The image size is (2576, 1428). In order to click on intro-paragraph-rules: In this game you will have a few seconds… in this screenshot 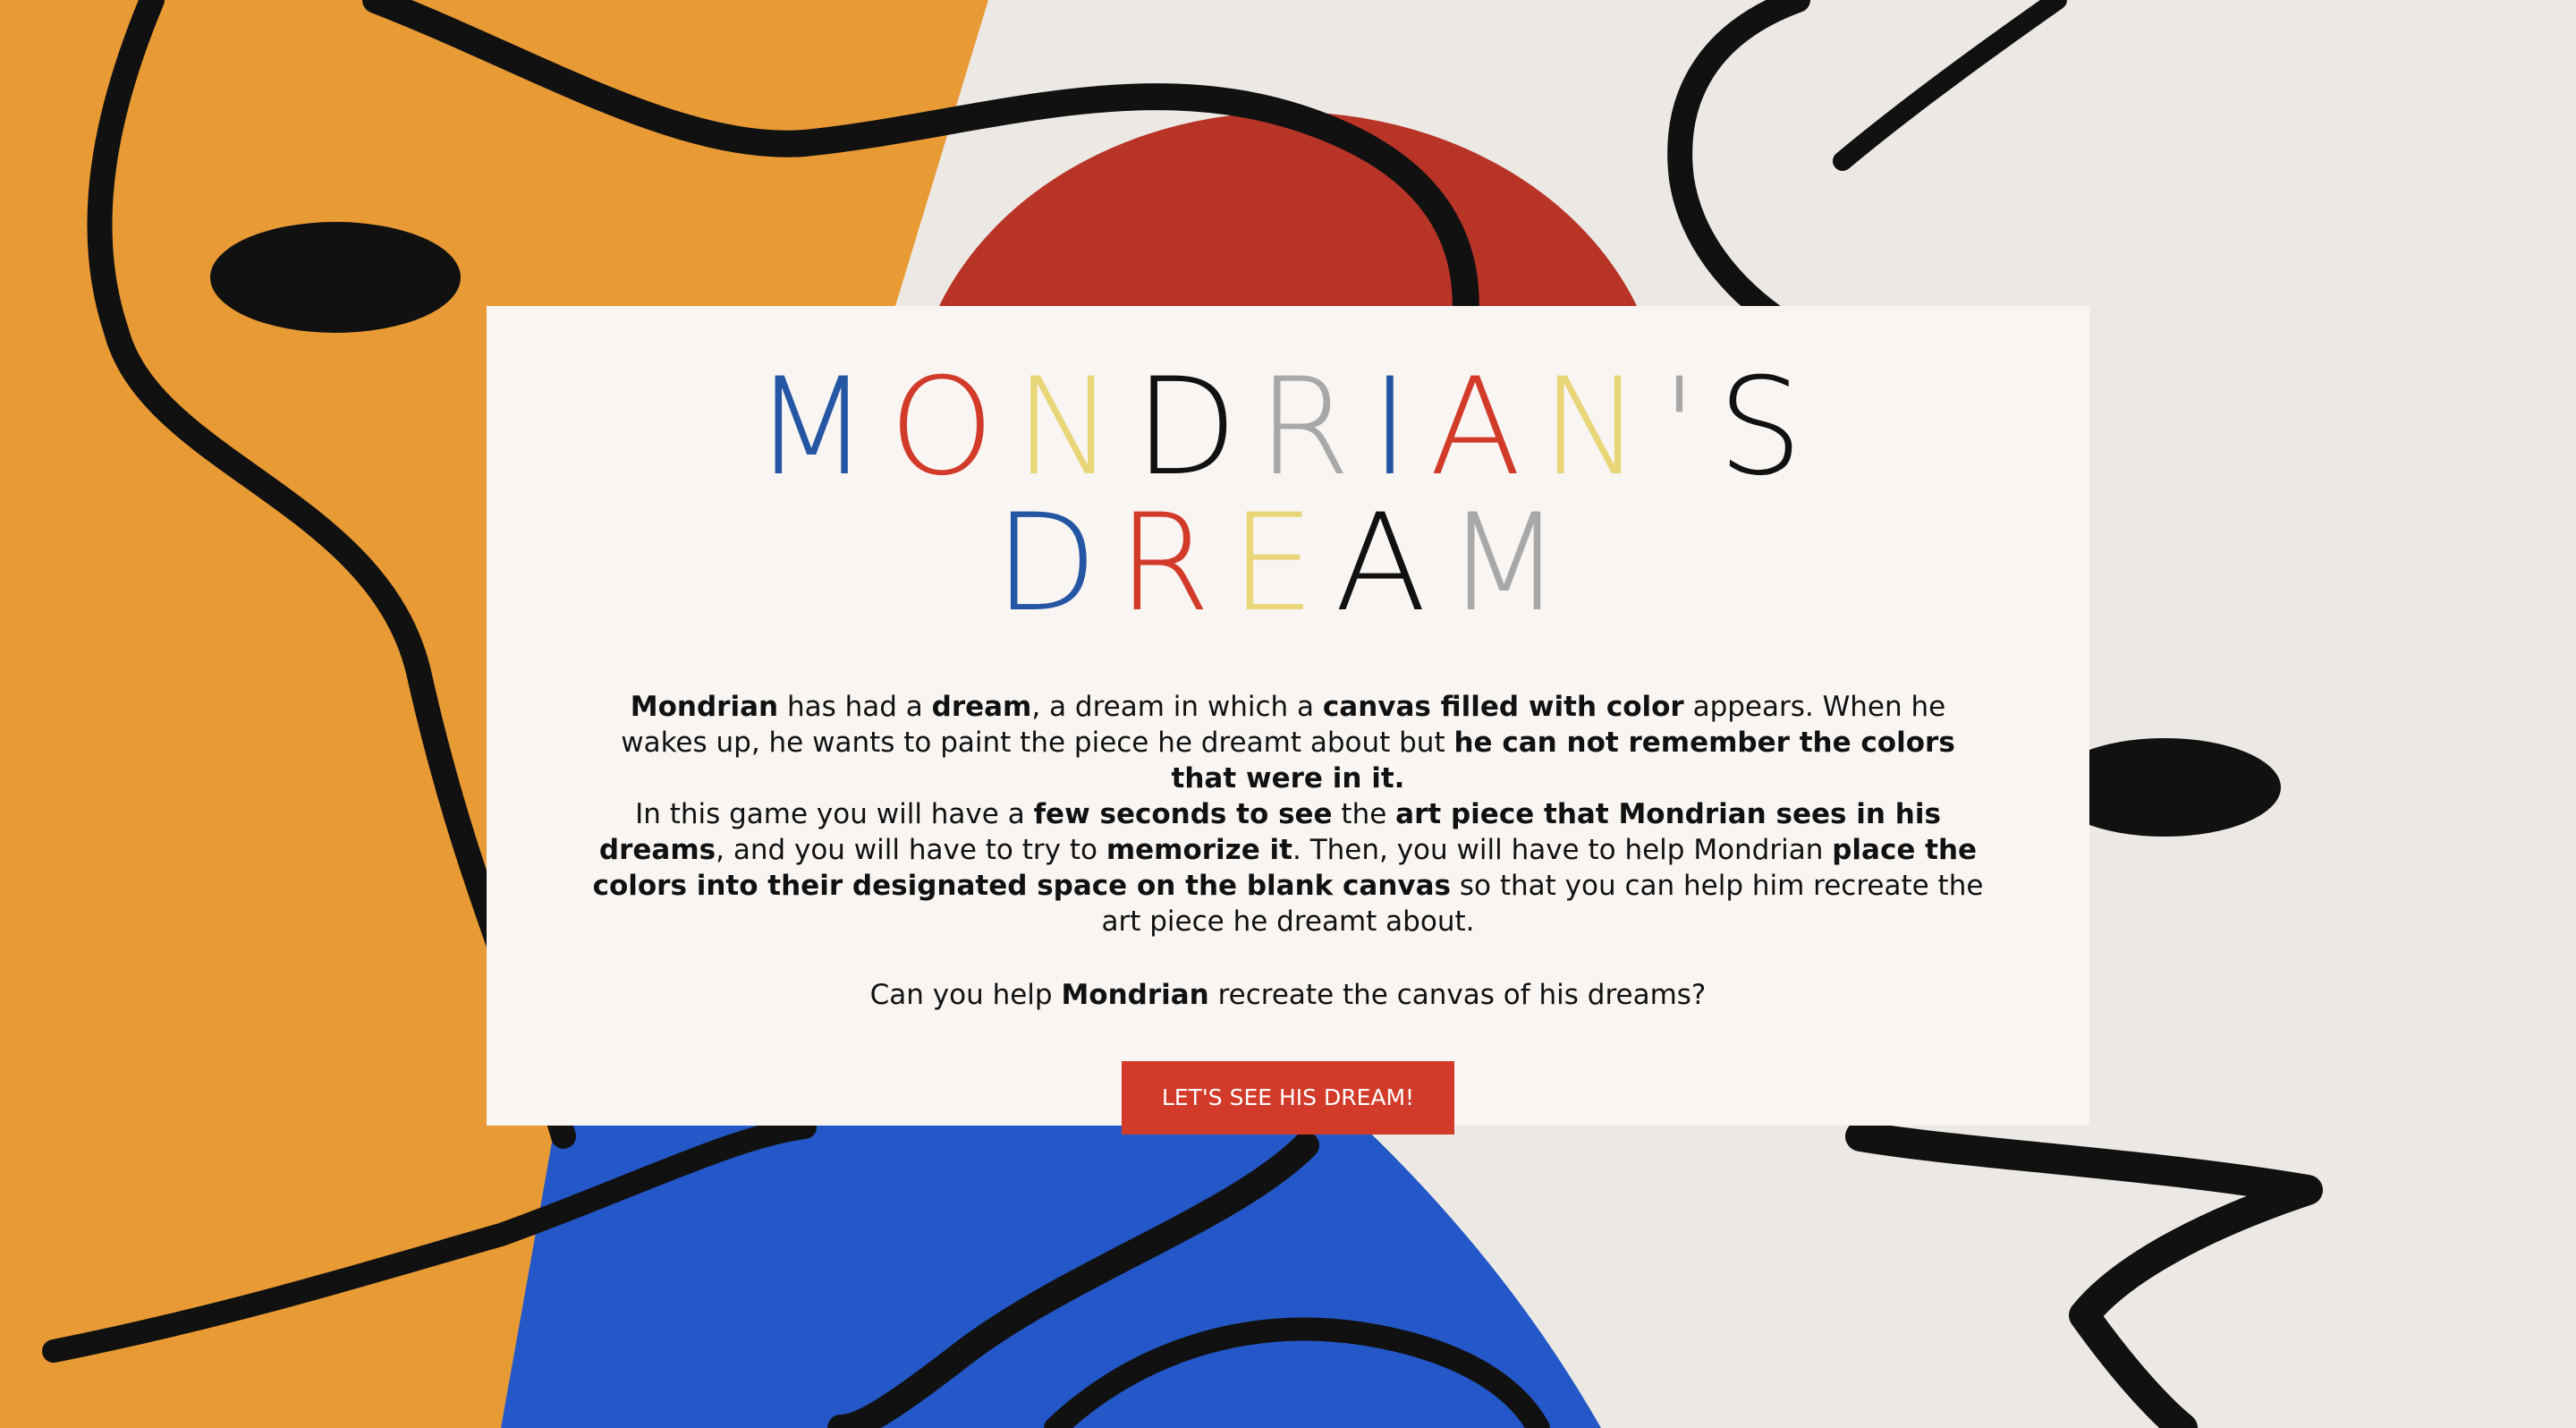, I will do `click(1288, 868)`.